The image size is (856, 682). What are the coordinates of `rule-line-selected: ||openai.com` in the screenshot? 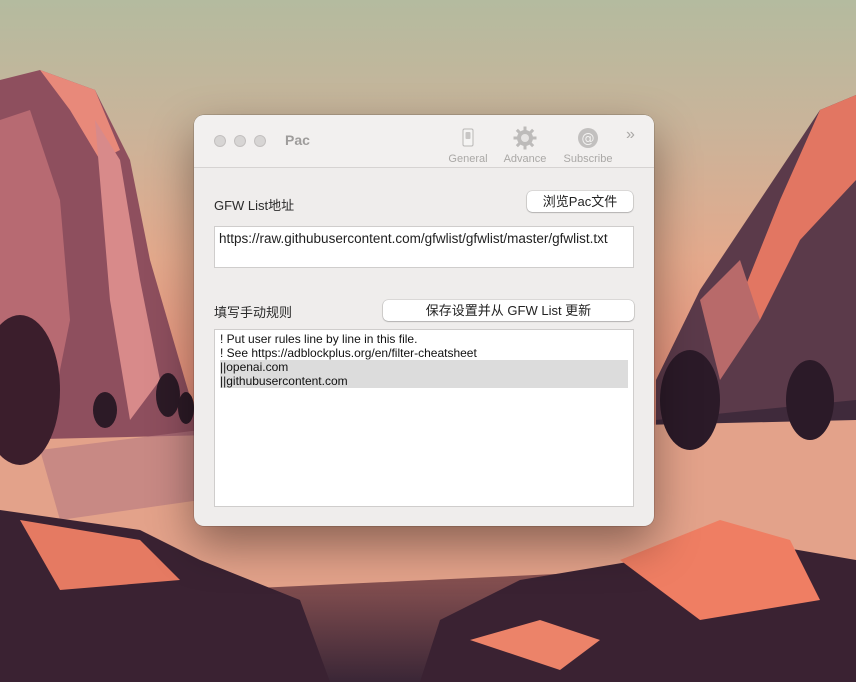 It's located at (424, 367).